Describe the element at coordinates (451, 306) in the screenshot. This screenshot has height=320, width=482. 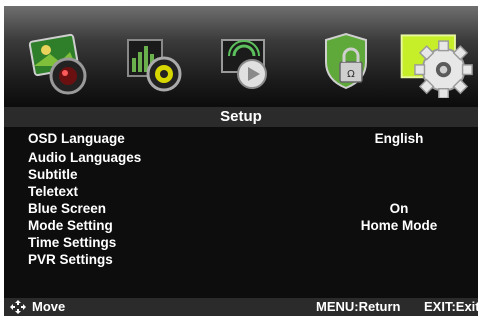
I see `exit-hint: EXIT:Exit` at that location.